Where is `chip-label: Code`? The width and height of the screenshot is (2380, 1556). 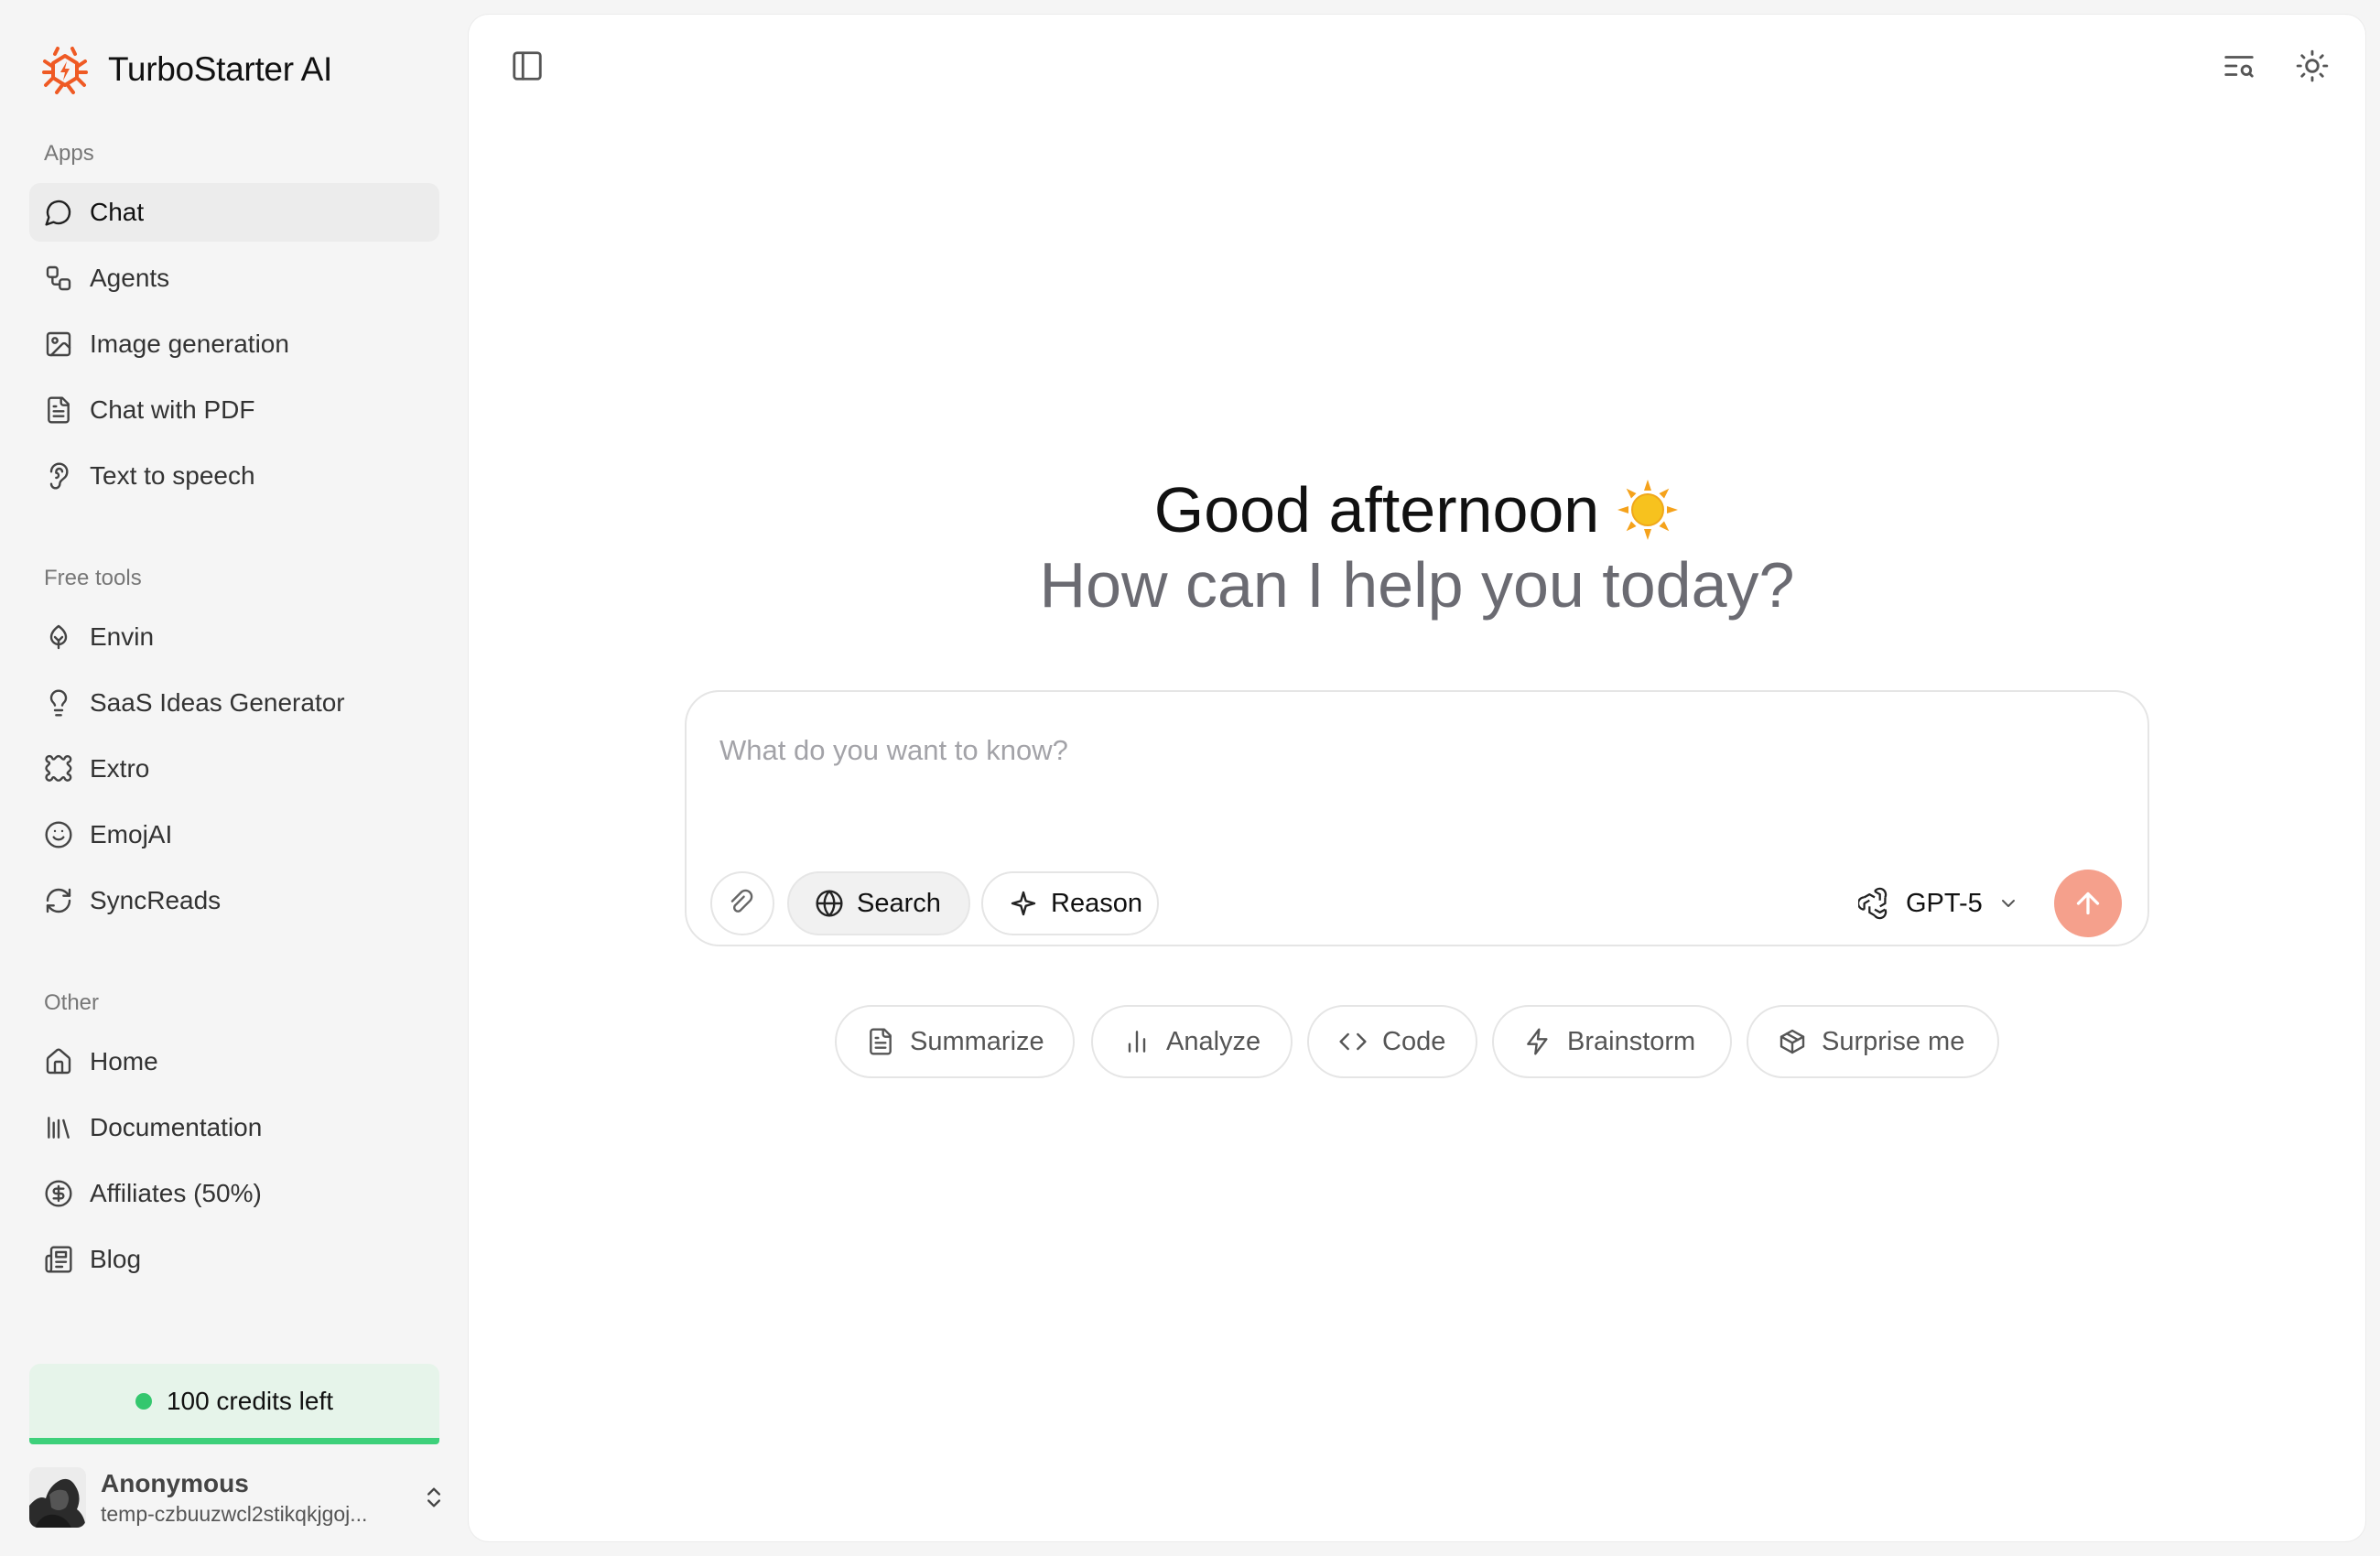
chip-label: Code is located at coordinates (1414, 1041).